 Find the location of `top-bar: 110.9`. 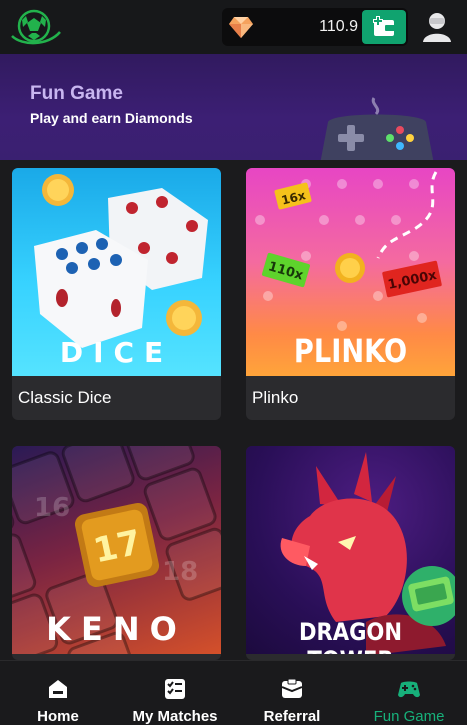

top-bar: 110.9 is located at coordinates (233, 27).